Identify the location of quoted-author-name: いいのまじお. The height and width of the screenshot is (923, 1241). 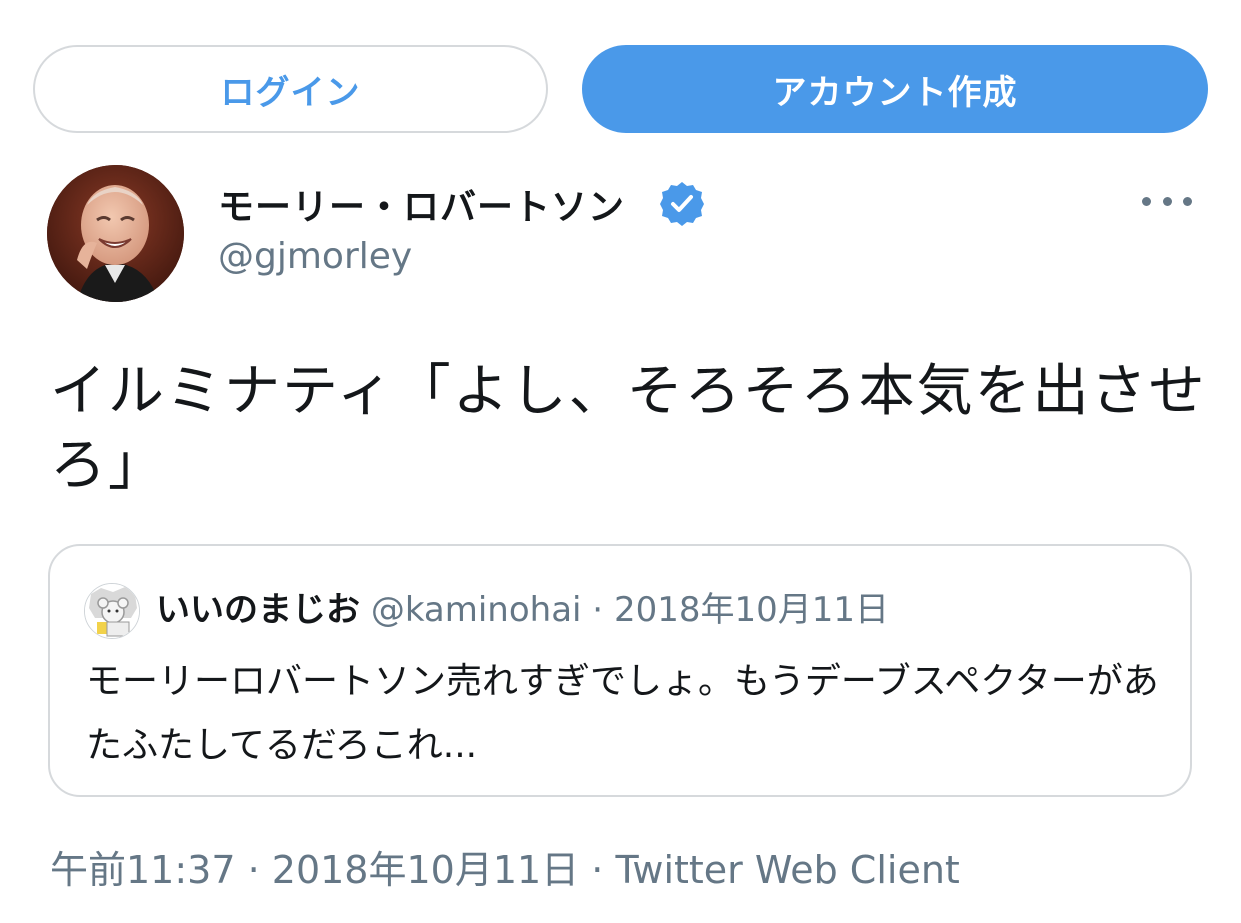
(258, 610).